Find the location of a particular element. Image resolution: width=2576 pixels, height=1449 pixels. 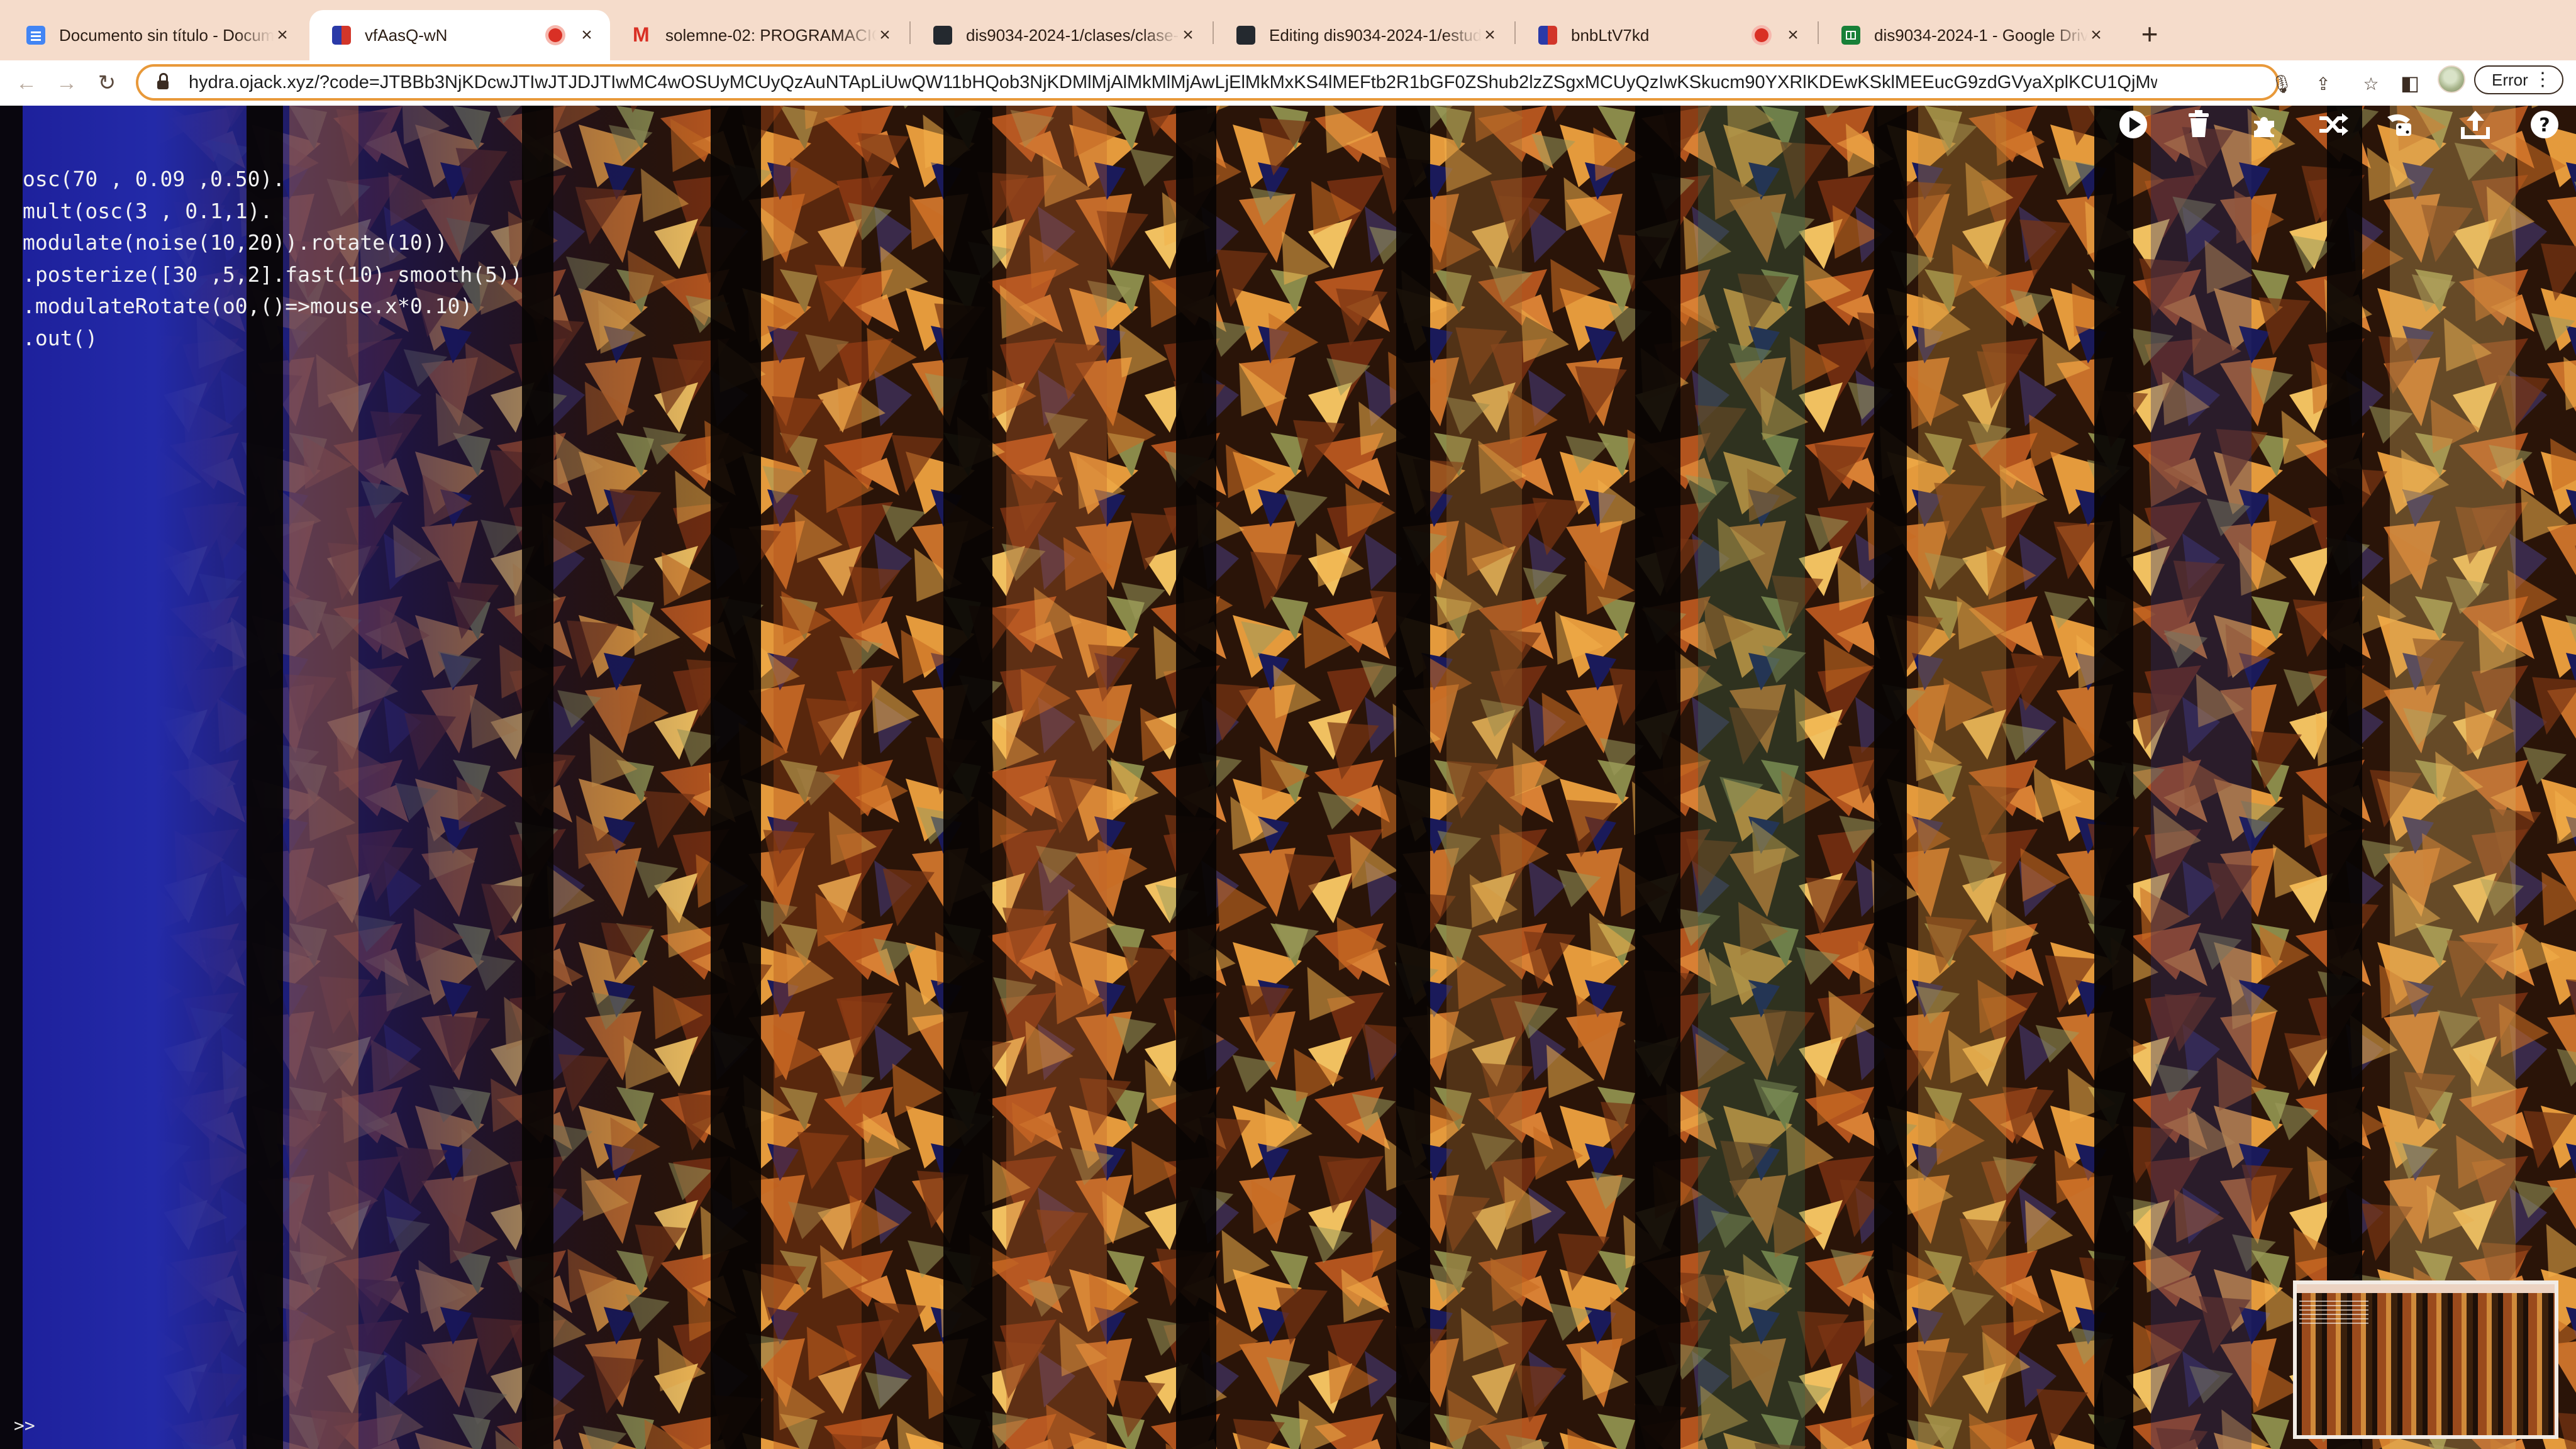

profile-avatar is located at coordinates (2451, 79).